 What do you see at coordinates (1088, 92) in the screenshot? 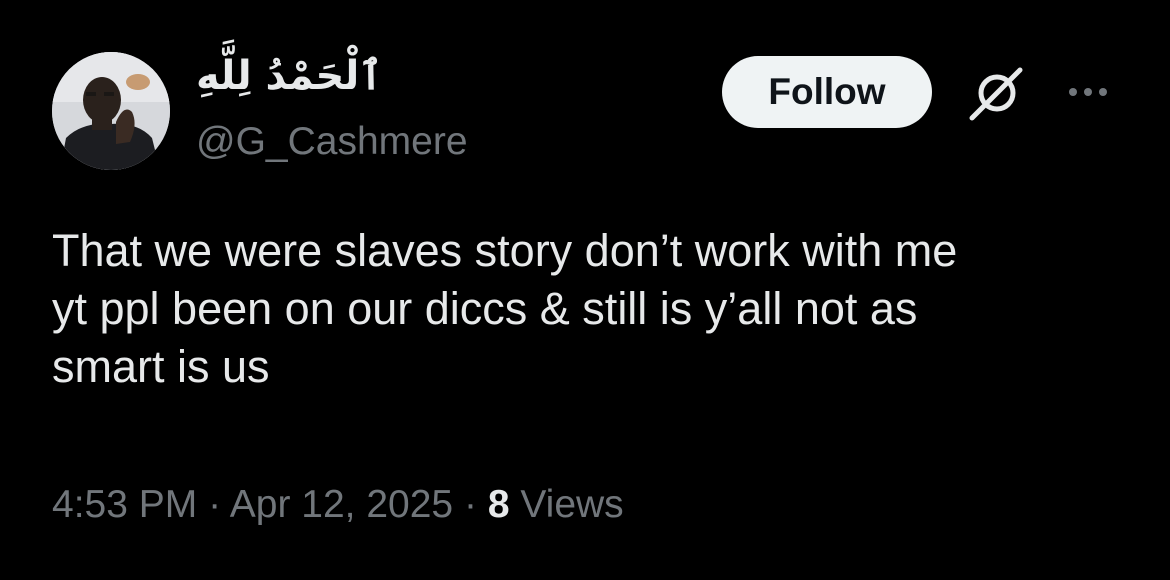
I see `more-options-icon` at bounding box center [1088, 92].